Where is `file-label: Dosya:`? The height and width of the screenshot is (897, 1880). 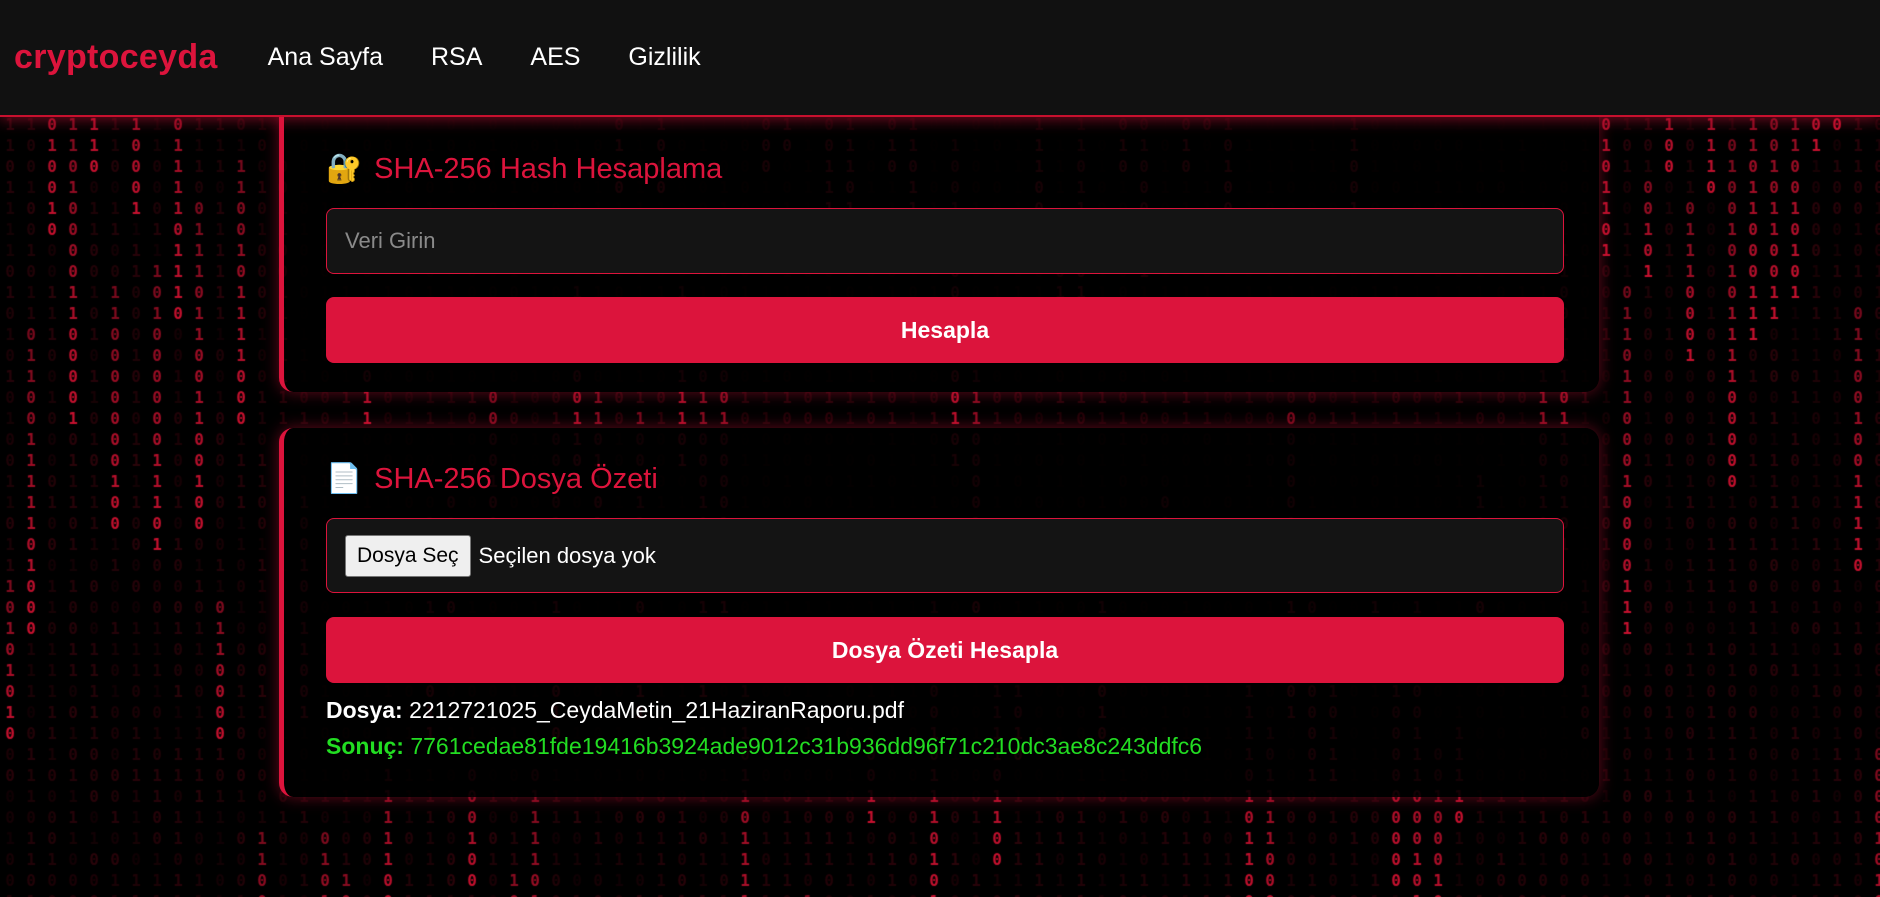
file-label: Dosya: is located at coordinates (364, 710).